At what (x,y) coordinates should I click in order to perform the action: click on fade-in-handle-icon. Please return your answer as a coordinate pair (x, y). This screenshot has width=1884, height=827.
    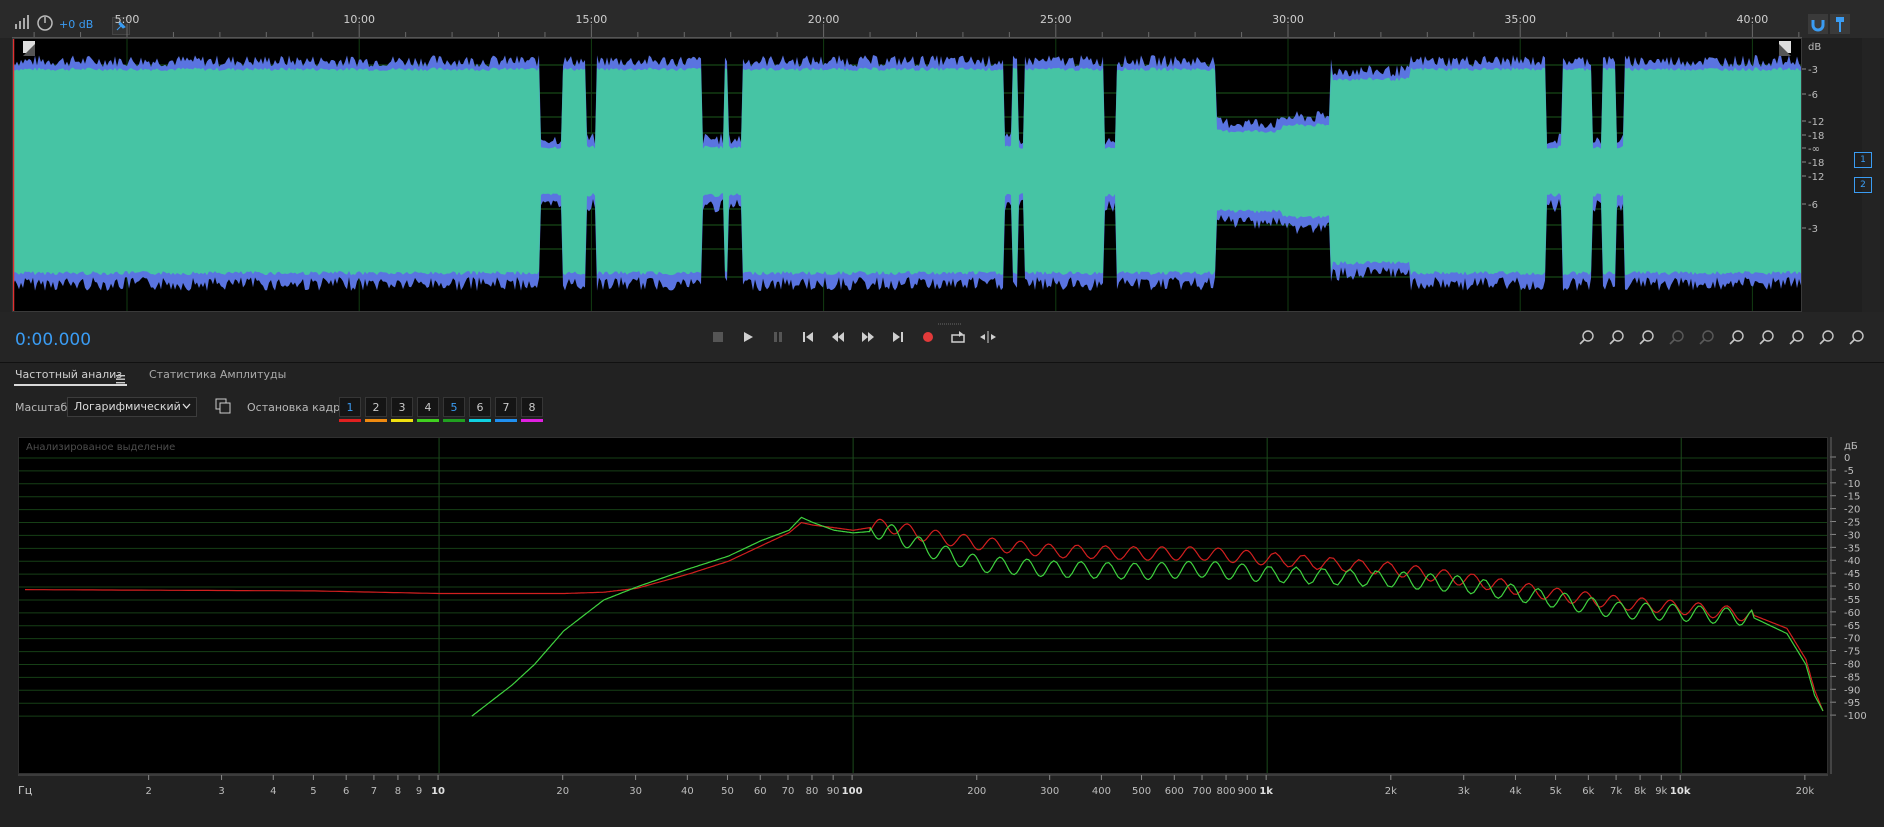
    Looking at the image, I should click on (29, 48).